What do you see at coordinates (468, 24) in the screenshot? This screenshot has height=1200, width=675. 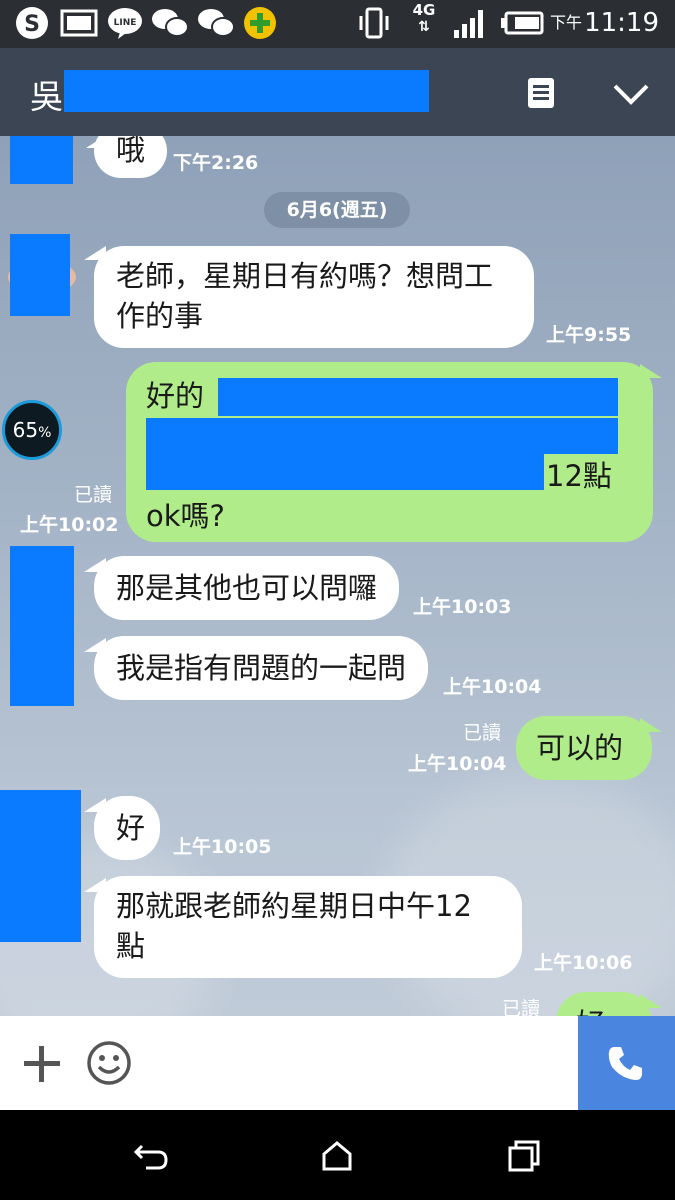 I see `signal-icon` at bounding box center [468, 24].